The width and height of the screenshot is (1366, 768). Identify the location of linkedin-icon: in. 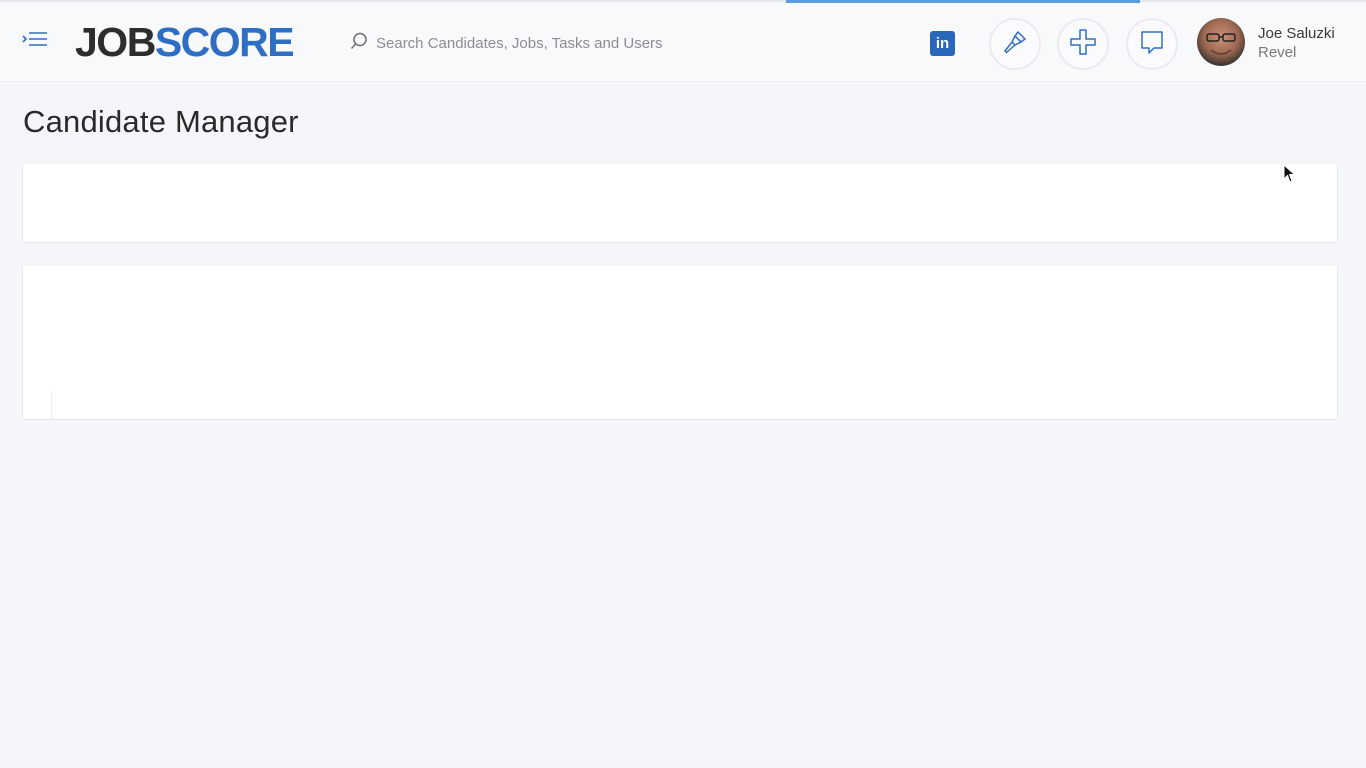
(942, 43).